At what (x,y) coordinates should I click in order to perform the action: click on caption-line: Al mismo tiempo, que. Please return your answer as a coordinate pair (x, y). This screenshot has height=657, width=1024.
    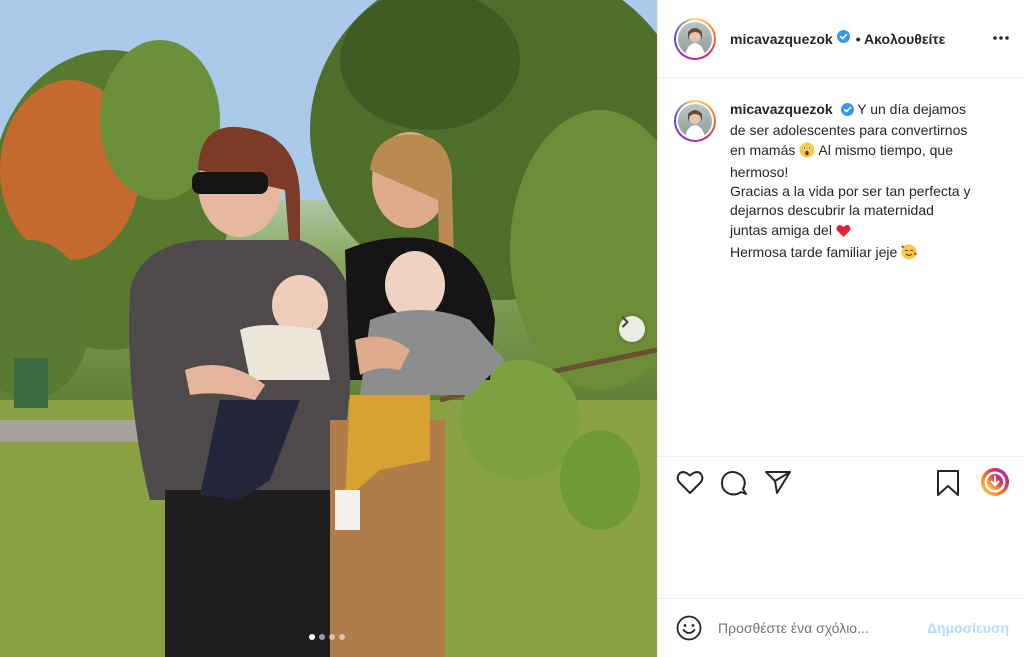
    Looking at the image, I should click on (885, 149).